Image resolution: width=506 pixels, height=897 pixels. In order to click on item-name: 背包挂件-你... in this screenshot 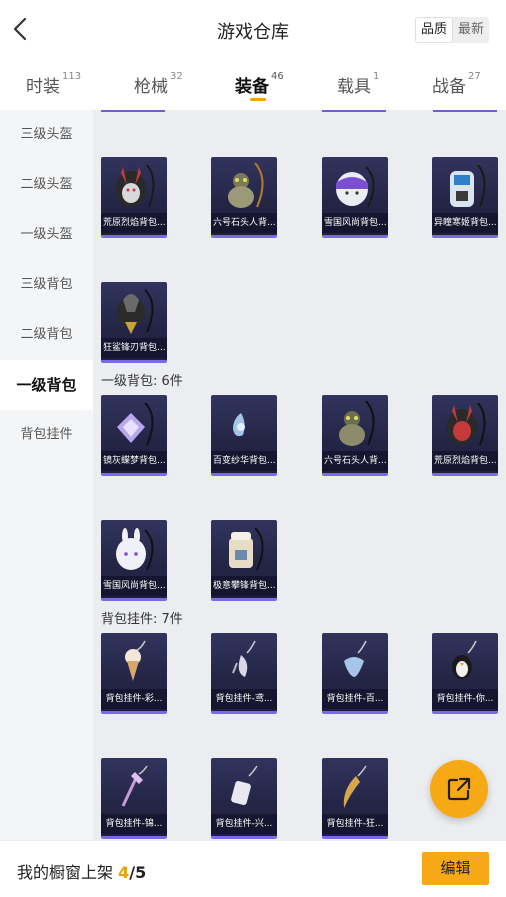, I will do `click(465, 699)`.